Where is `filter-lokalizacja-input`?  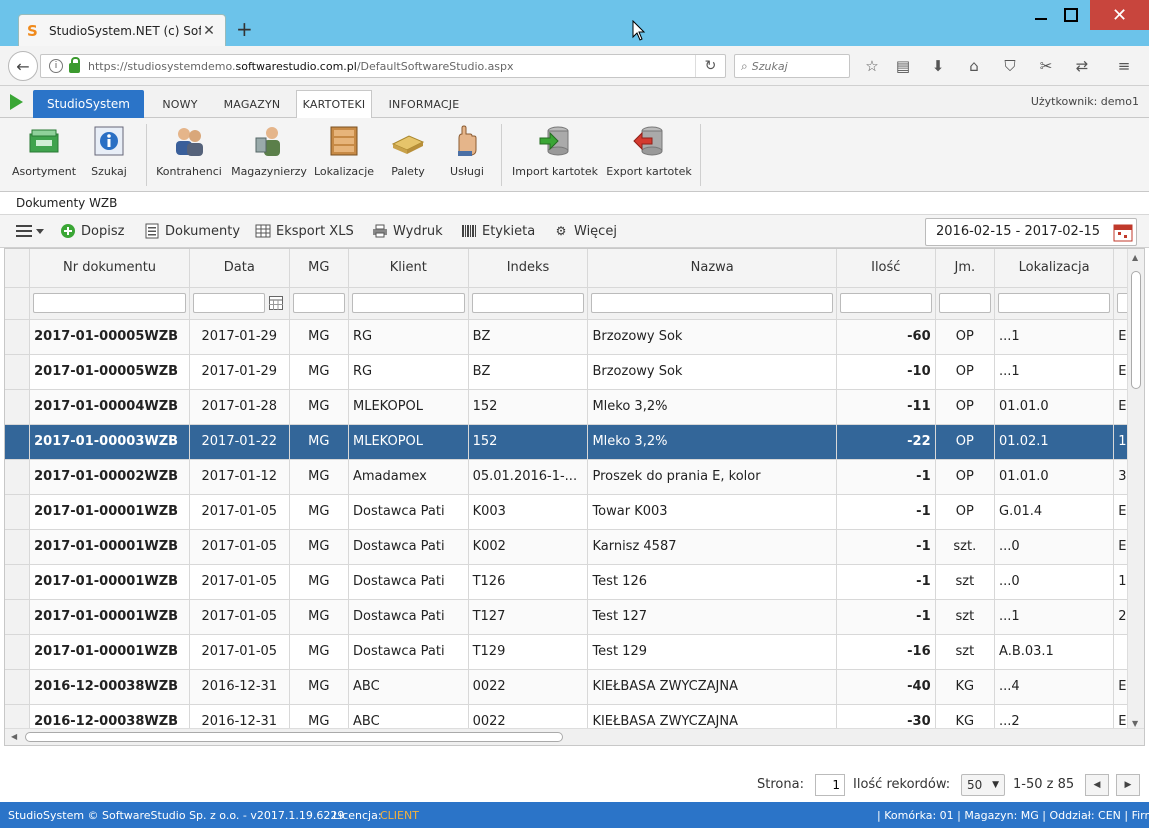 filter-lokalizacja-input is located at coordinates (1054, 303).